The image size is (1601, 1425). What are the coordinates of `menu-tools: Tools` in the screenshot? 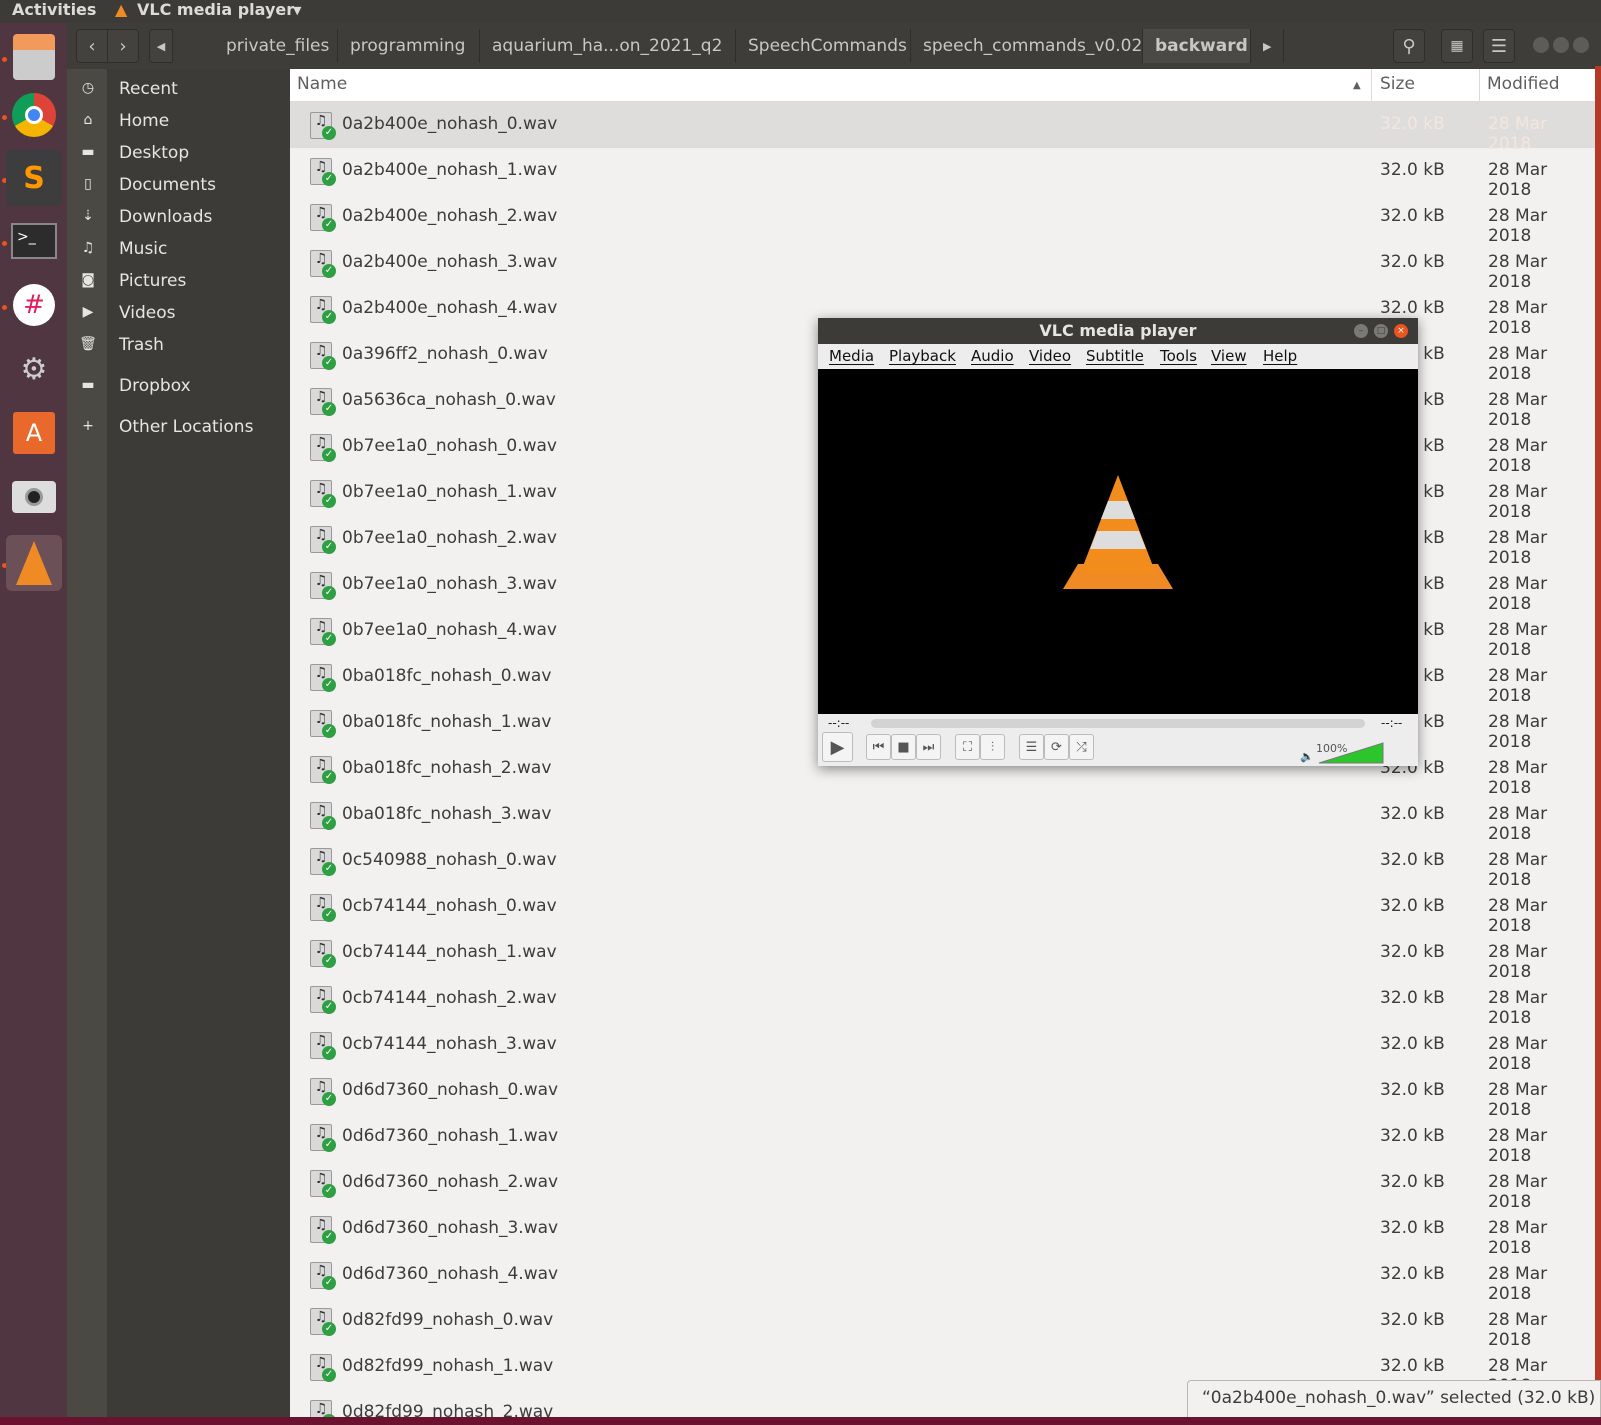 It's located at (1178, 356).